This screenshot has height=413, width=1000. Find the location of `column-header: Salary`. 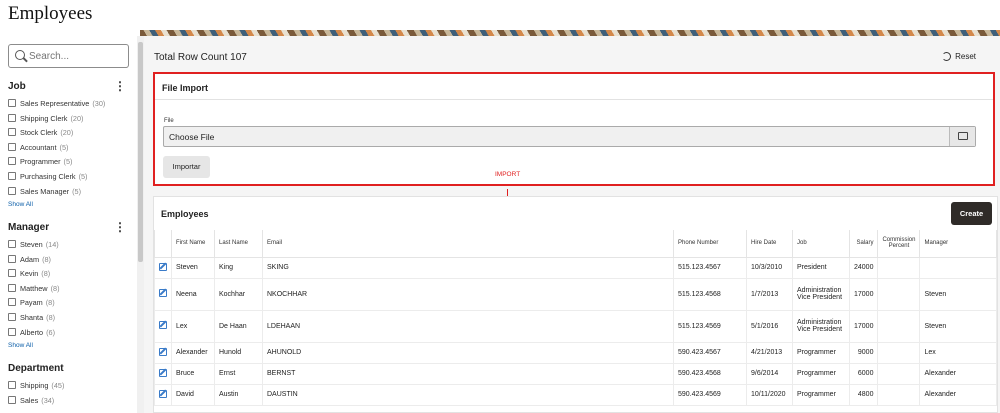

column-header: Salary is located at coordinates (863, 244).